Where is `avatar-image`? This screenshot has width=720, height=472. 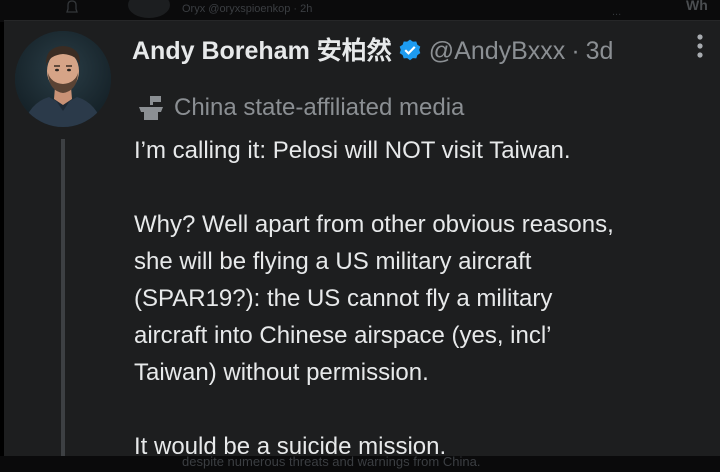
avatar-image is located at coordinates (63, 79).